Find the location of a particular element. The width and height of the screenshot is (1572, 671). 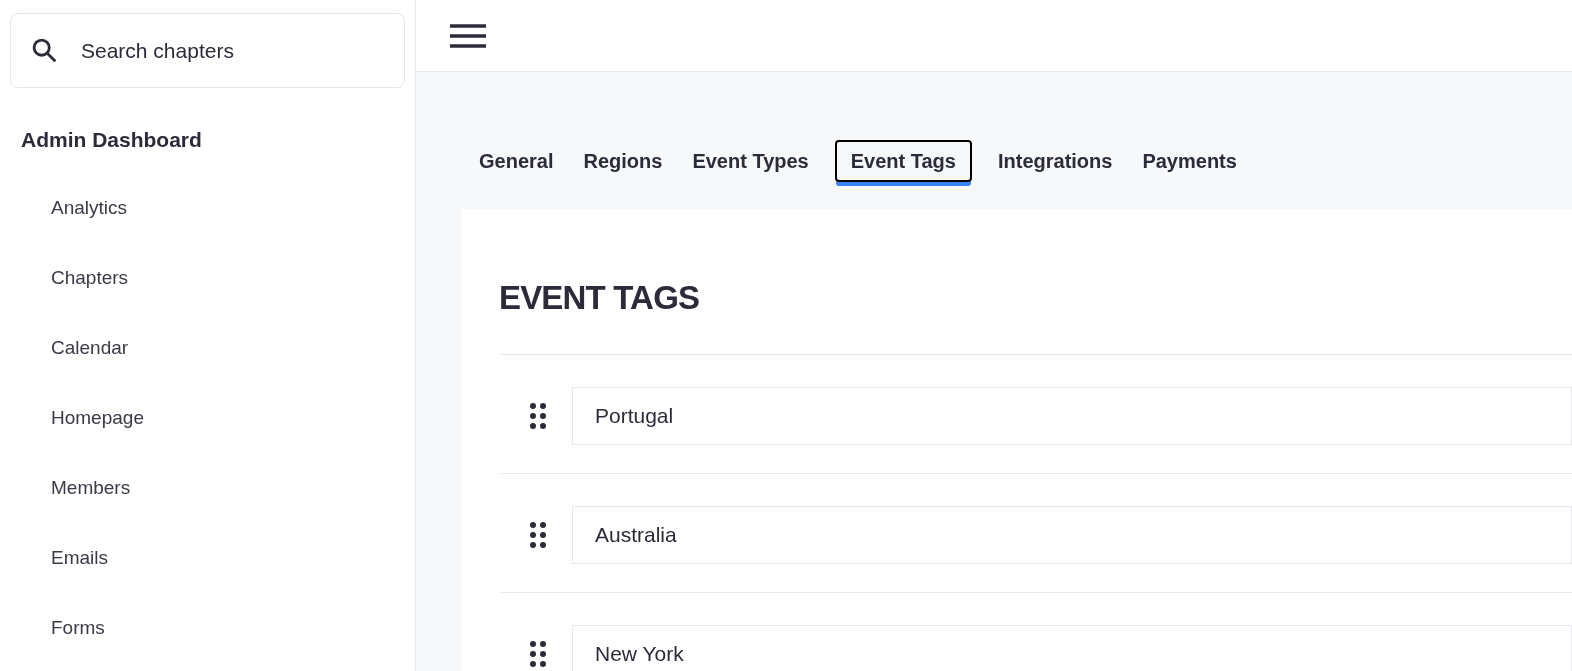

tab: General is located at coordinates (516, 160).